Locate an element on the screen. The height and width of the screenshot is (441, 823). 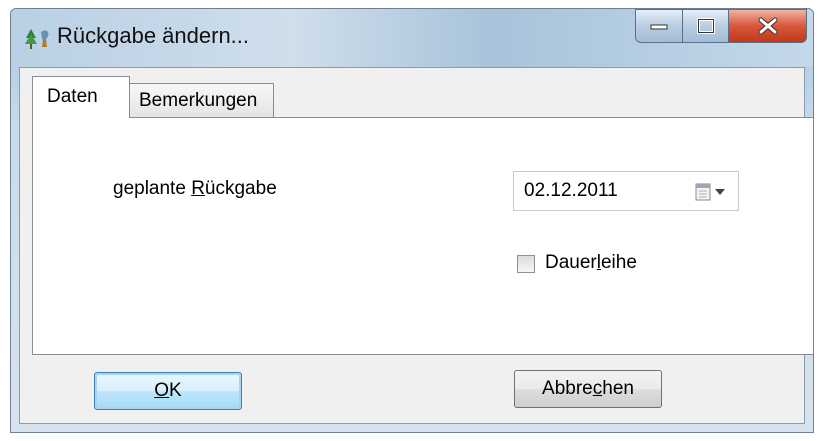
calendar-dropdown-icon is located at coordinates (712, 192).